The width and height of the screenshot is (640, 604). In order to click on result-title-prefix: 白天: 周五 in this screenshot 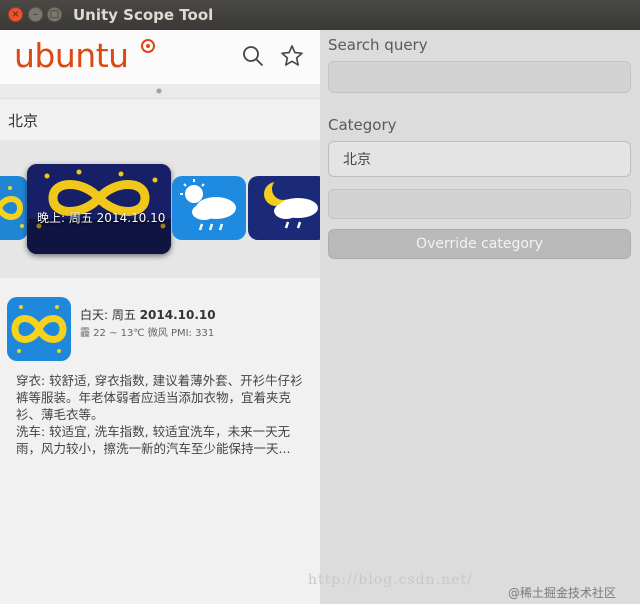, I will do `click(110, 315)`.